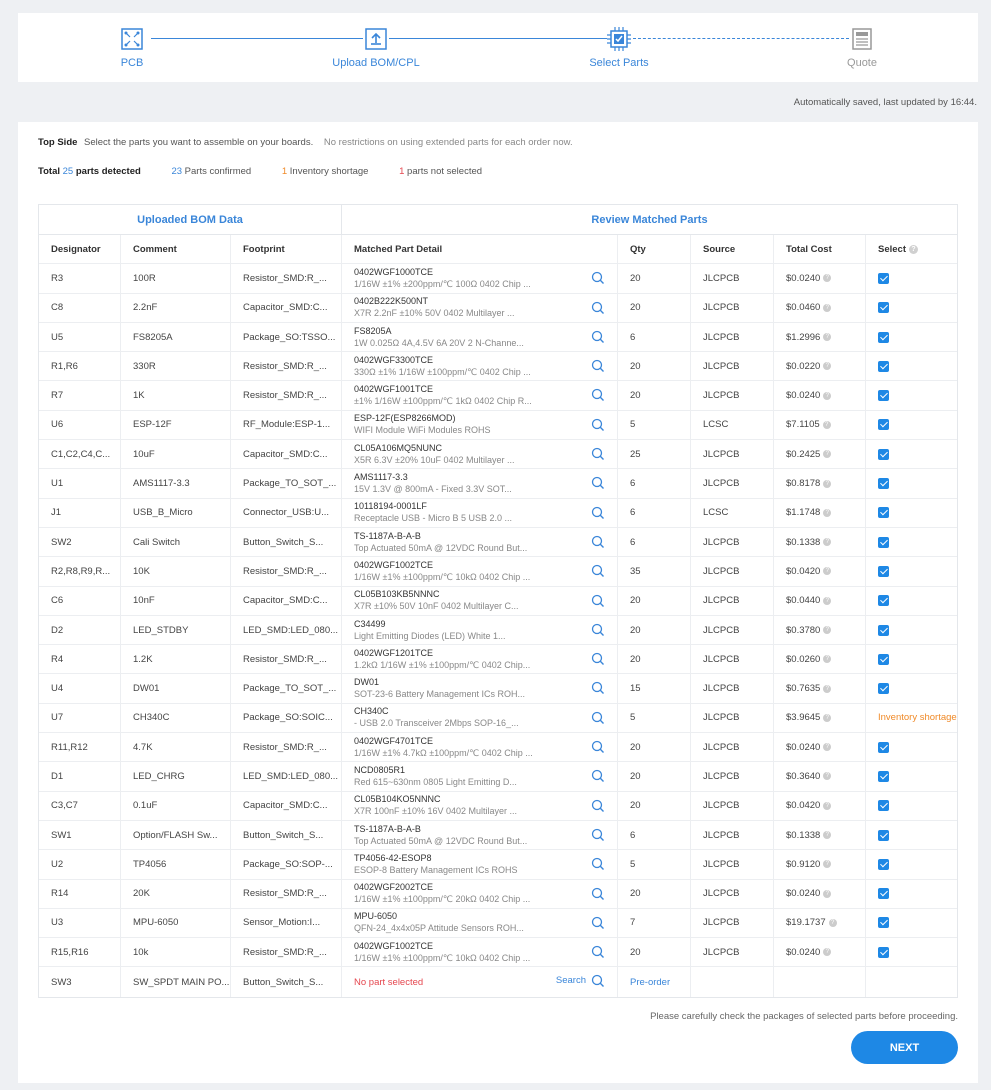  I want to click on no-part-text: No part selected, so click(389, 982).